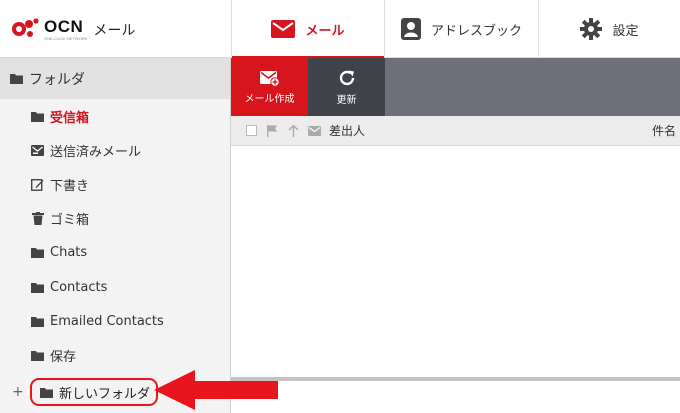 This screenshot has height=413, width=680. Describe the element at coordinates (346, 100) in the screenshot. I see `refresh-label: 更新` at that location.